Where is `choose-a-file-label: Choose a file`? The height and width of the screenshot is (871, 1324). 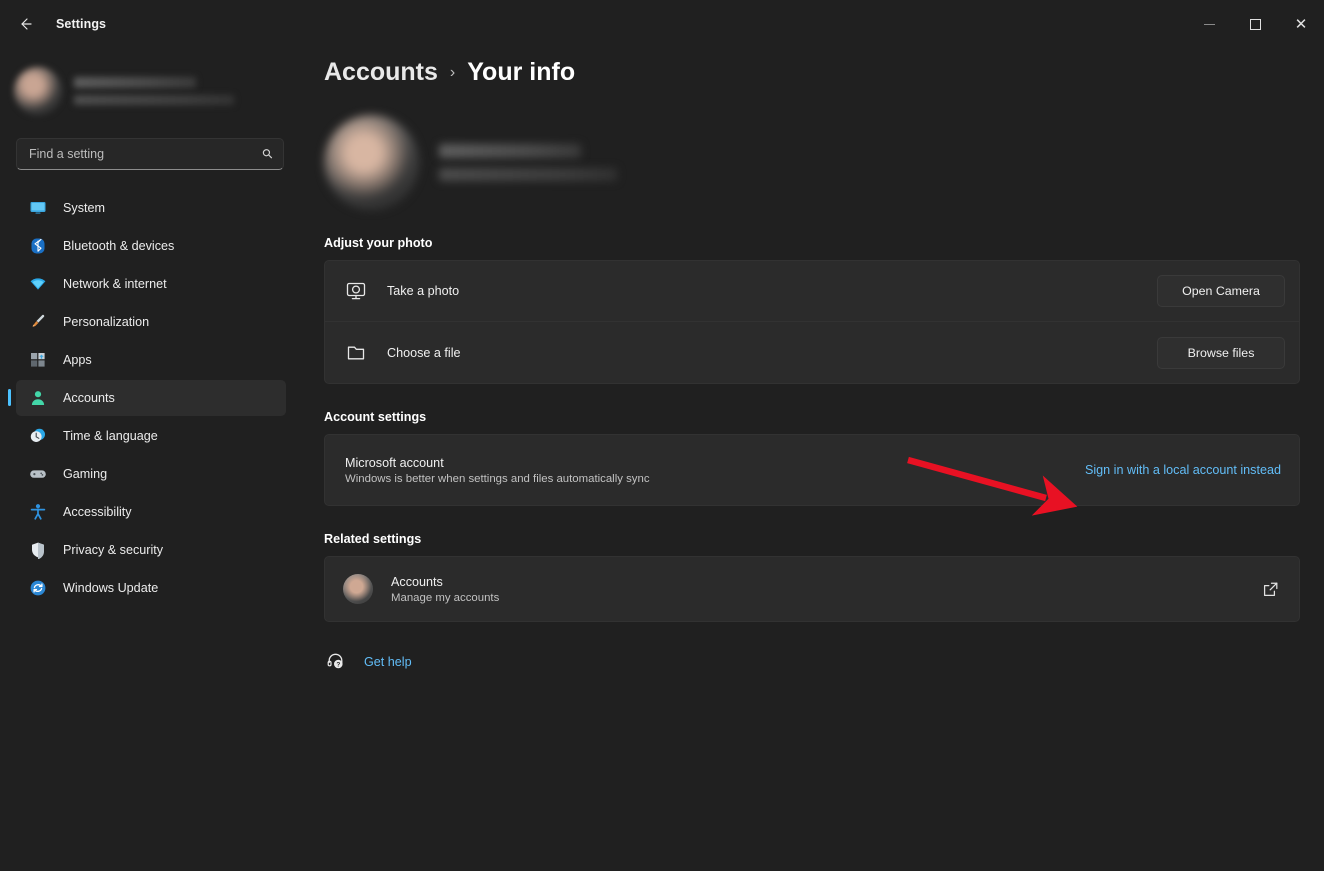
choose-a-file-label: Choose a file is located at coordinates (424, 352).